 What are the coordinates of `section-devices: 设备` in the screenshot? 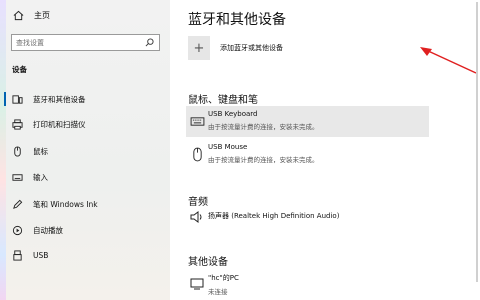 It's located at (19, 69).